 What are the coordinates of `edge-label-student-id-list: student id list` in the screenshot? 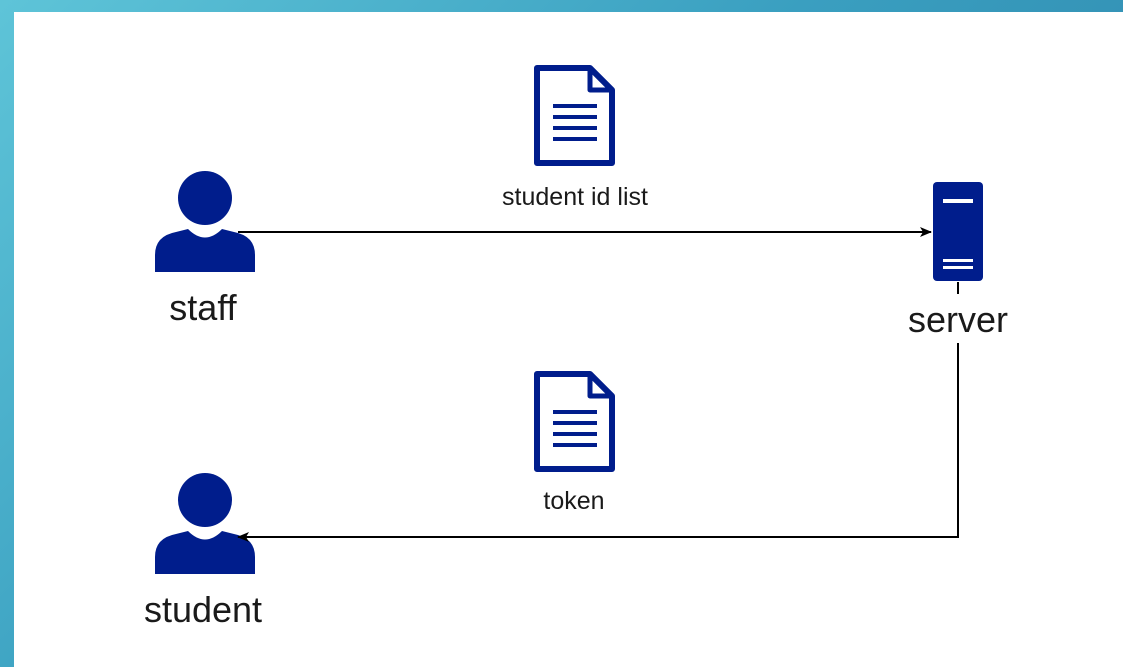 It's located at (575, 197).